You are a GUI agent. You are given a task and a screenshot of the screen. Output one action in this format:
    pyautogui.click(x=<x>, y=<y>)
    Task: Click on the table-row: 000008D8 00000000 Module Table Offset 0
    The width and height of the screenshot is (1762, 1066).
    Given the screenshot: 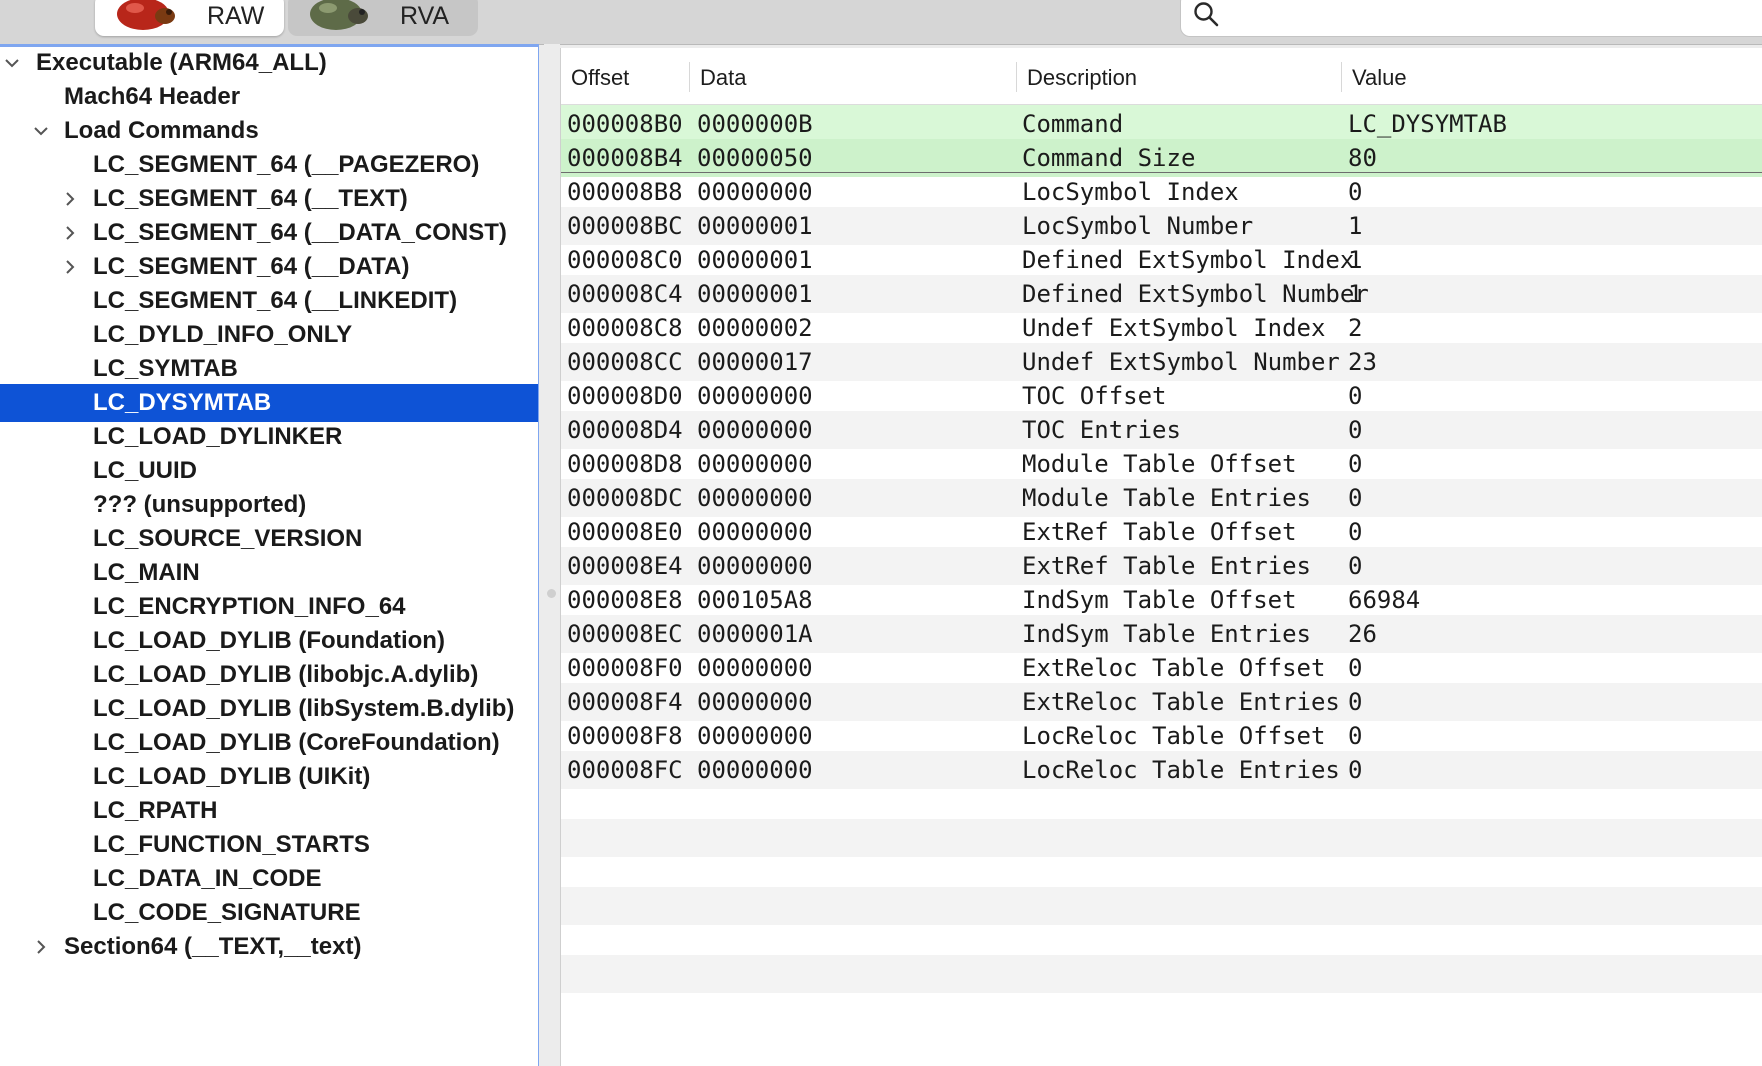 What is the action you would take?
    pyautogui.click(x=1161, y=464)
    